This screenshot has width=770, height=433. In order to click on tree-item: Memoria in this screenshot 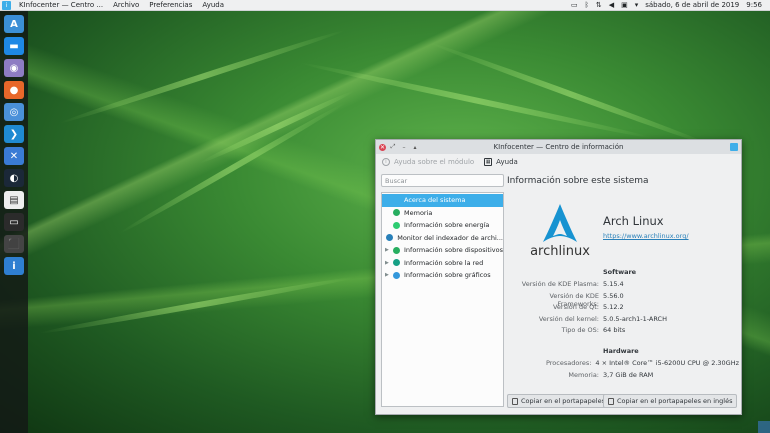, I will do `click(442, 213)`.